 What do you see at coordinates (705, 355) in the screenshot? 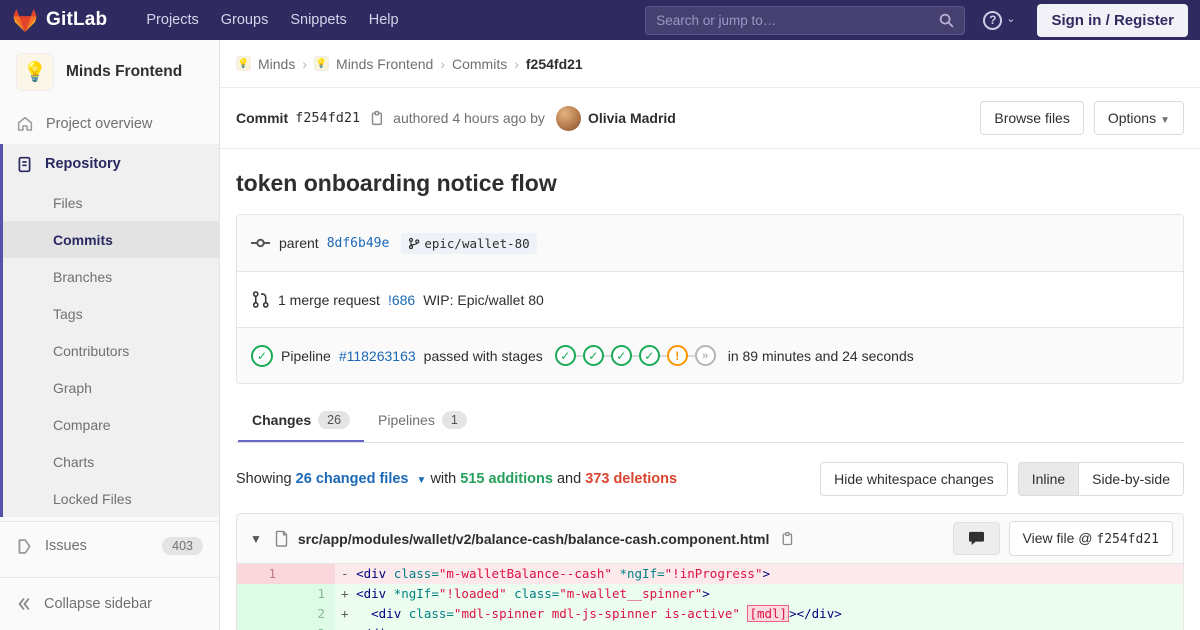
I see `stage-skipped-icon: »` at bounding box center [705, 355].